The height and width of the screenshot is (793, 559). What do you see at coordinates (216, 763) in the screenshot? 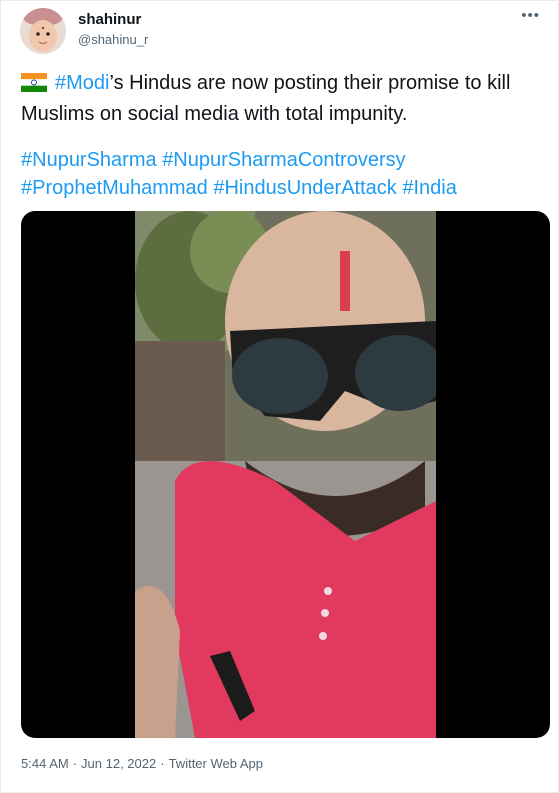
I see `tweet-source: Twitter Web App` at bounding box center [216, 763].